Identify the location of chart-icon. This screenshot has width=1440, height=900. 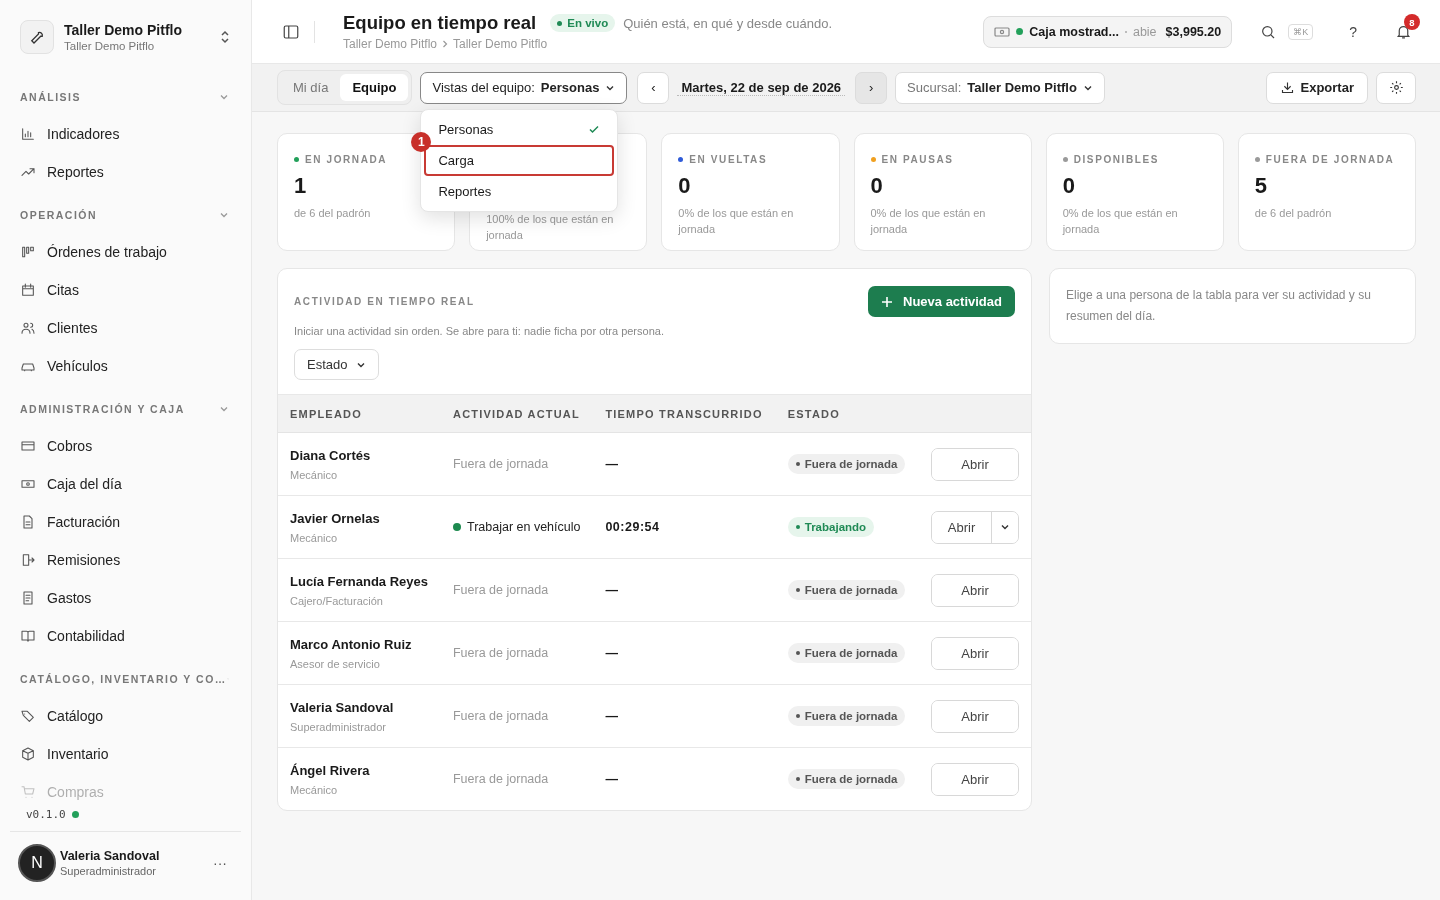
(28, 134).